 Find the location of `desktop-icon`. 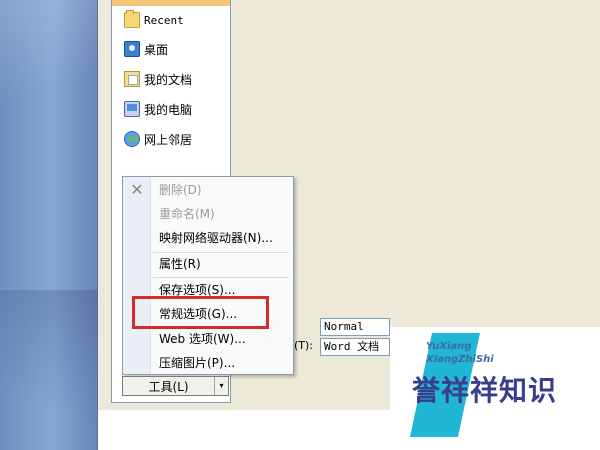

desktop-icon is located at coordinates (132, 49).